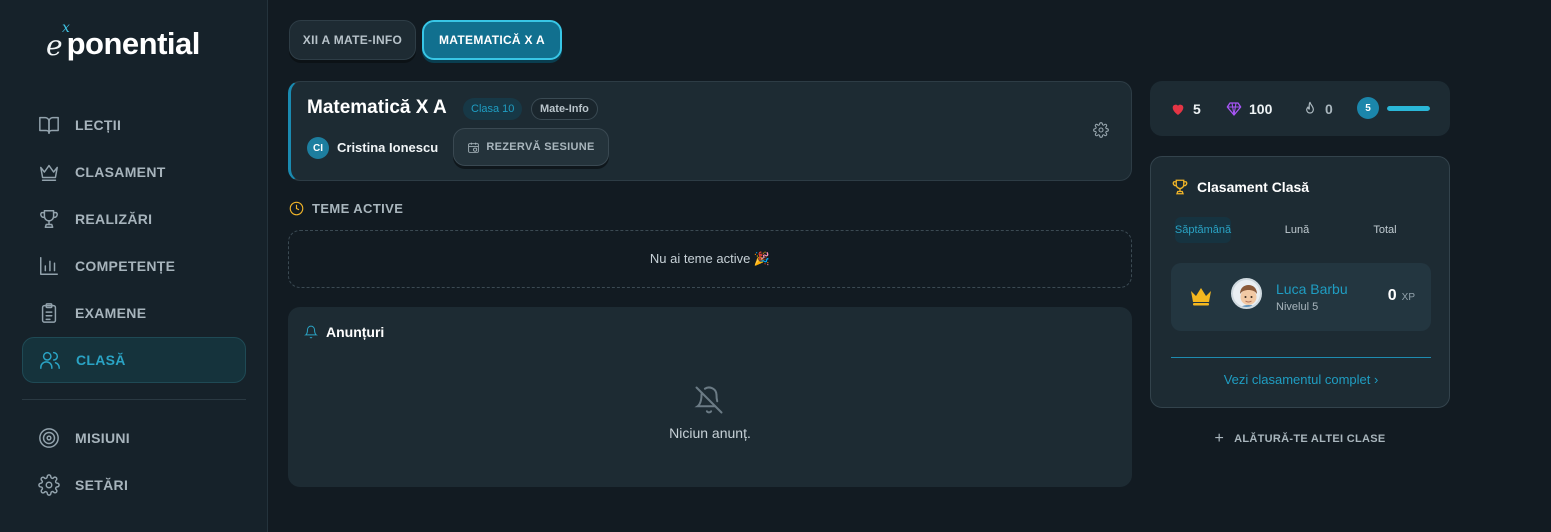 This screenshot has height=532, width=1551. Describe the element at coordinates (355, 332) in the screenshot. I see `announcements-title: Anunțuri` at that location.